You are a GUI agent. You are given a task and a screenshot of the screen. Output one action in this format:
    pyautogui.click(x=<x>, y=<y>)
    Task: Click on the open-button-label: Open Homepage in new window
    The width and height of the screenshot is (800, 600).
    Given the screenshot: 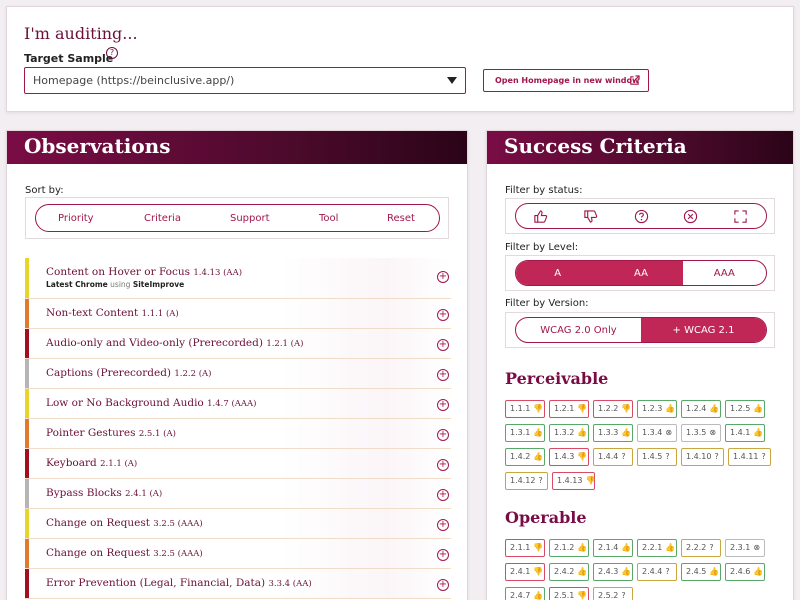 What is the action you would take?
    pyautogui.click(x=567, y=80)
    